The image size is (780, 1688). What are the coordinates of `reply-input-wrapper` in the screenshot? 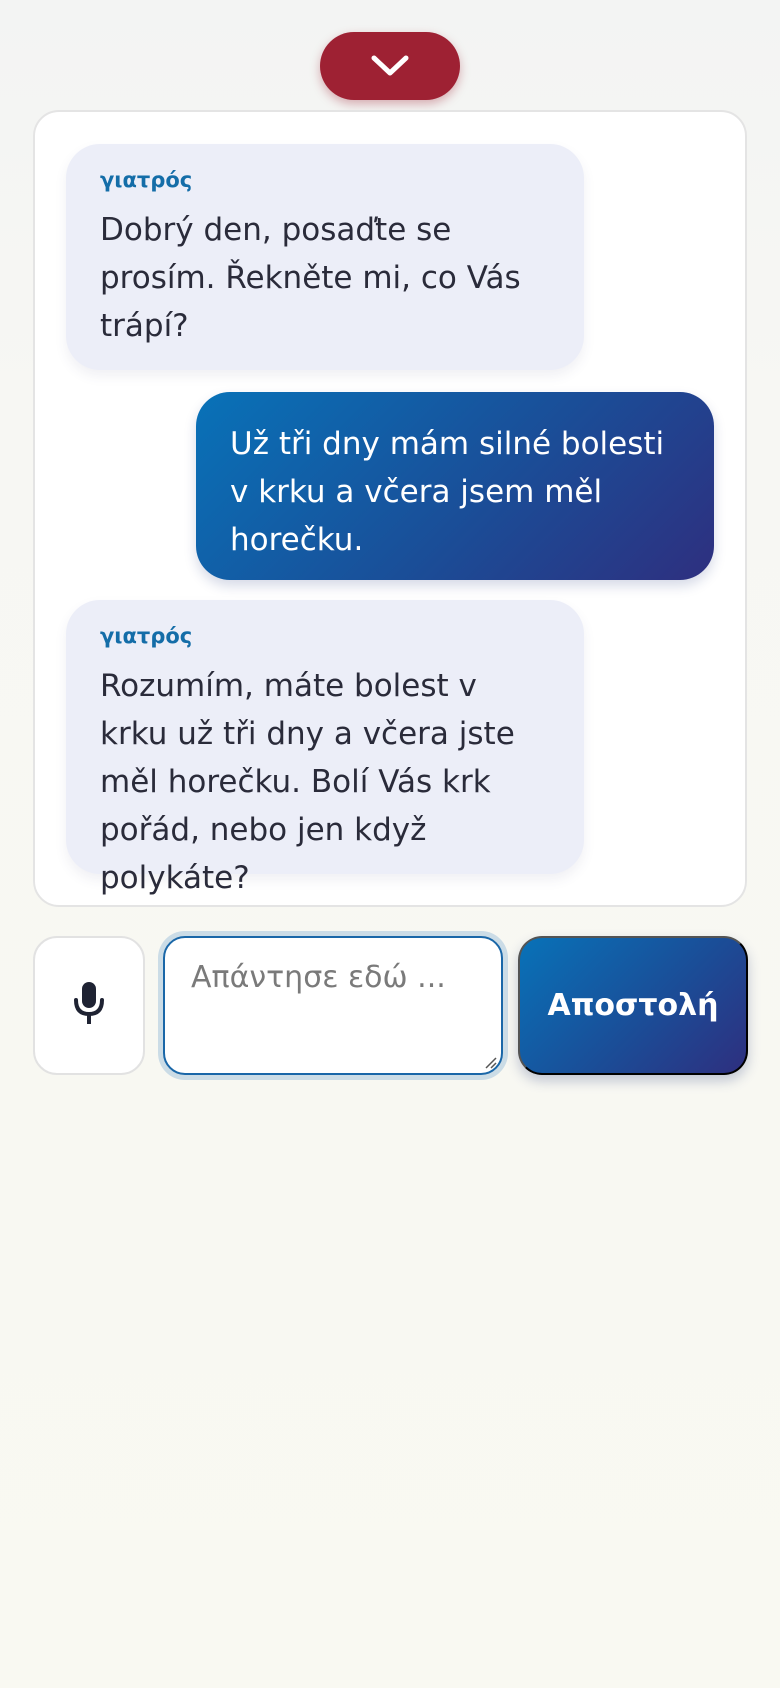 It's located at (333, 1005).